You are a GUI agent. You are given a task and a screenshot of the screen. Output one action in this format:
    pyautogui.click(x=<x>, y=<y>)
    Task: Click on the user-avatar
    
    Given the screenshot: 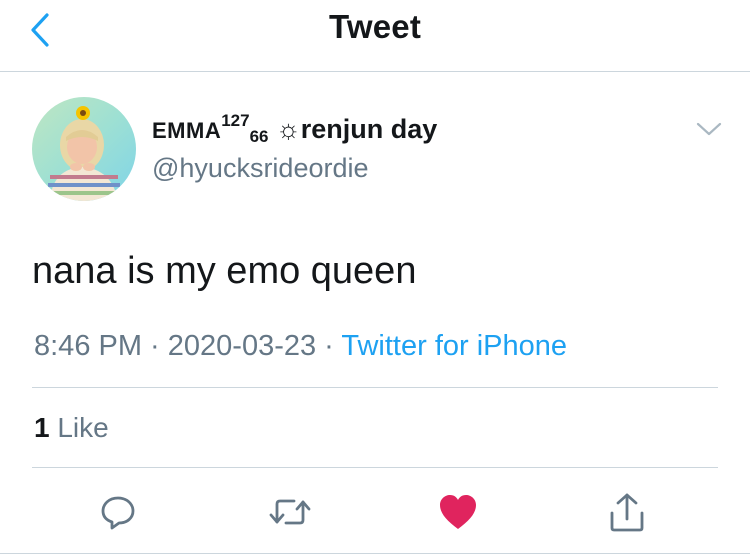 What is the action you would take?
    pyautogui.click(x=84, y=149)
    